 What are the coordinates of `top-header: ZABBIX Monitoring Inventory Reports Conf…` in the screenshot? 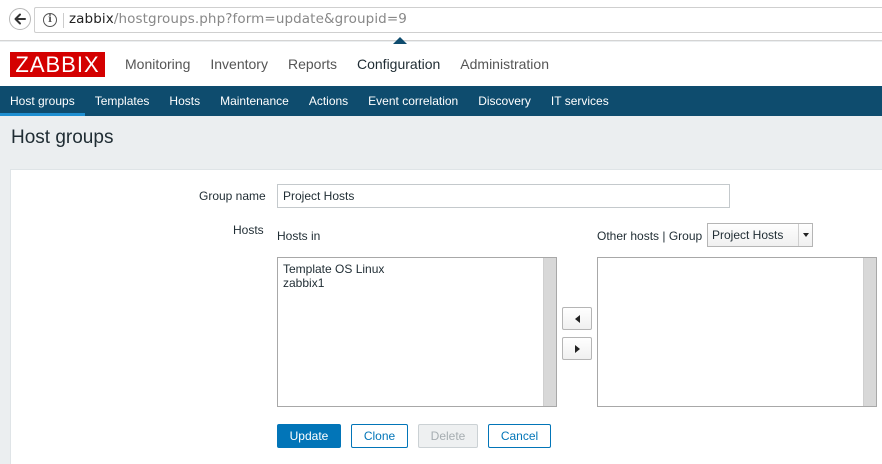 It's located at (441, 64).